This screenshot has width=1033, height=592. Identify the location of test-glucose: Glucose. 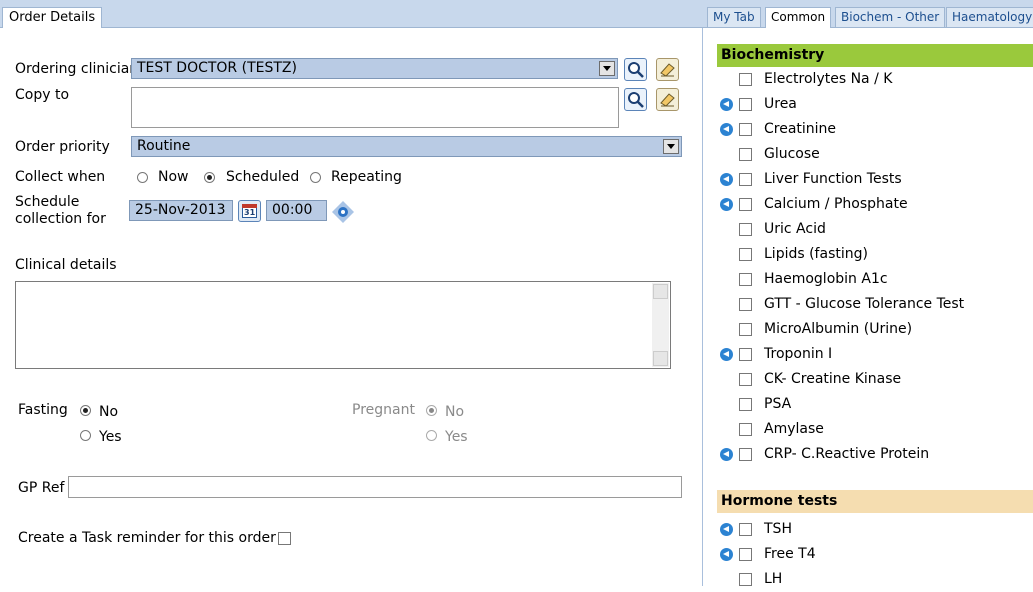
(875, 155).